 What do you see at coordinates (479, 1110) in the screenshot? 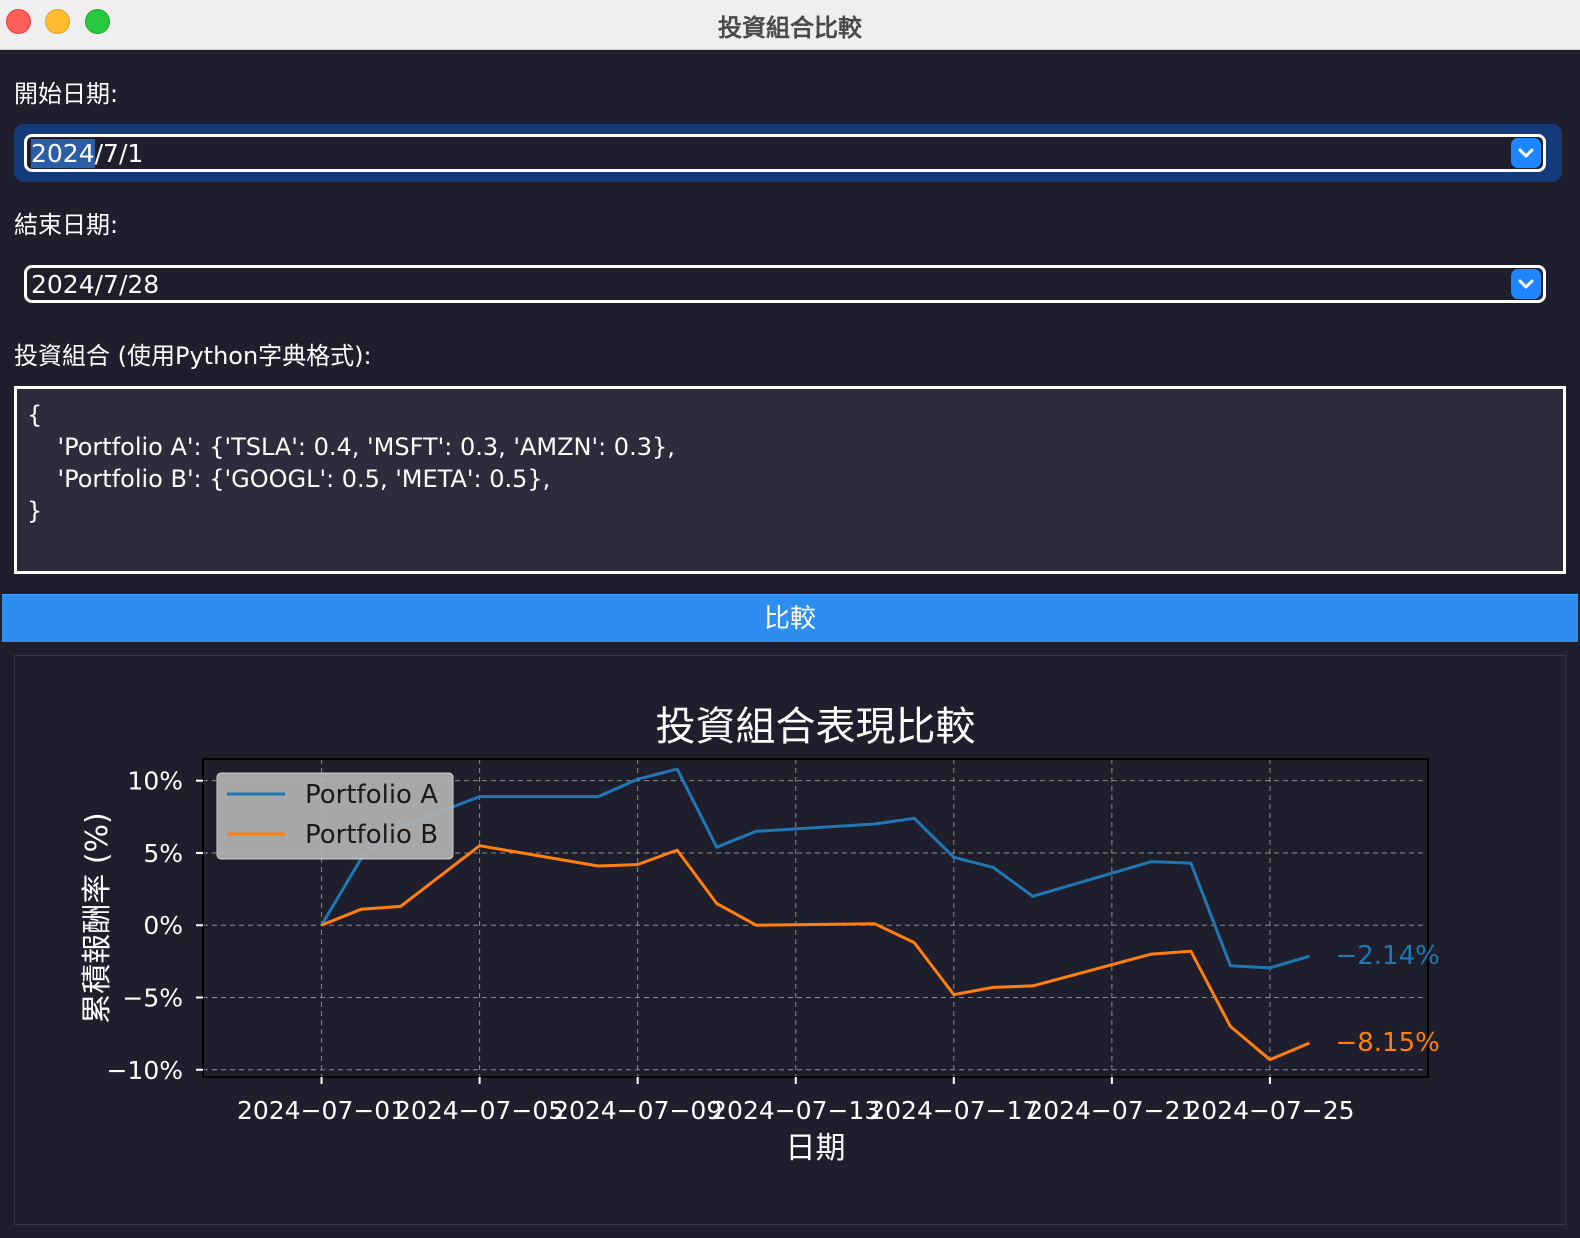
I see `x-tick-label: 2024−07−05` at bounding box center [479, 1110].